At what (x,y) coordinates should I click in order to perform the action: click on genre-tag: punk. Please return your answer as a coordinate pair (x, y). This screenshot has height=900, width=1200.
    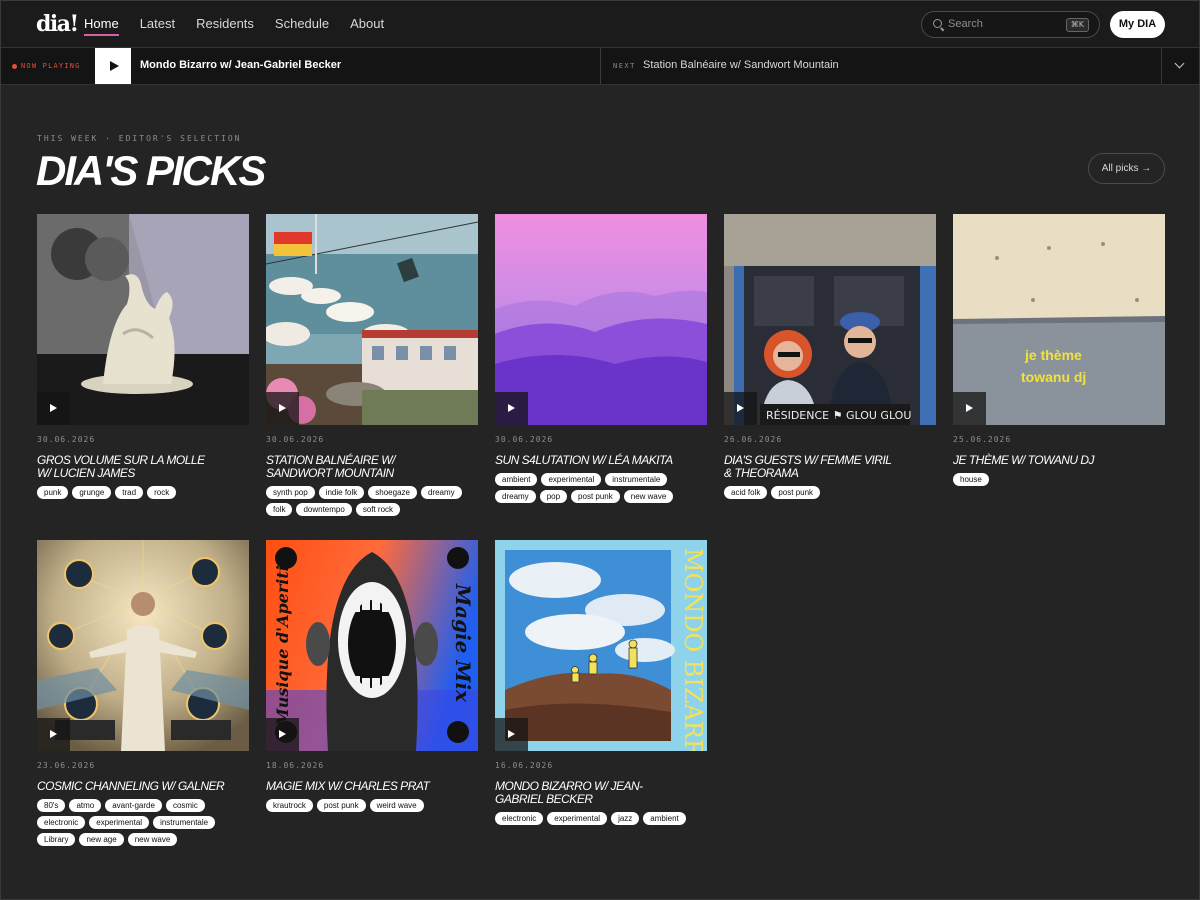
    Looking at the image, I should click on (53, 492).